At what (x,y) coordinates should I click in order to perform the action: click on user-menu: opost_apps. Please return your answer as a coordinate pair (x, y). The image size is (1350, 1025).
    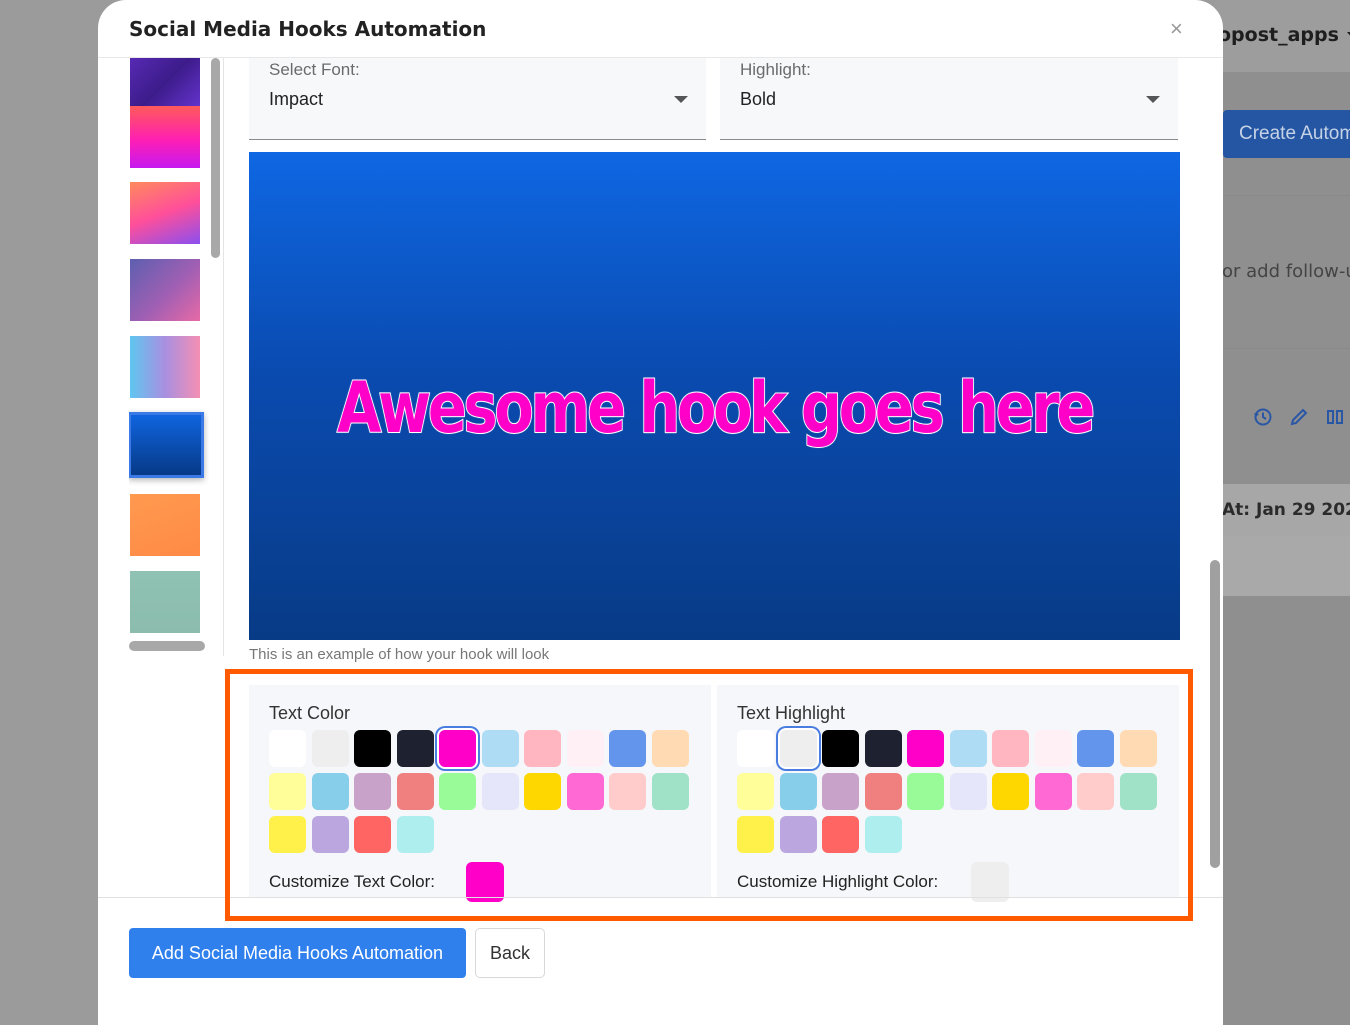
    Looking at the image, I should click on (1284, 35).